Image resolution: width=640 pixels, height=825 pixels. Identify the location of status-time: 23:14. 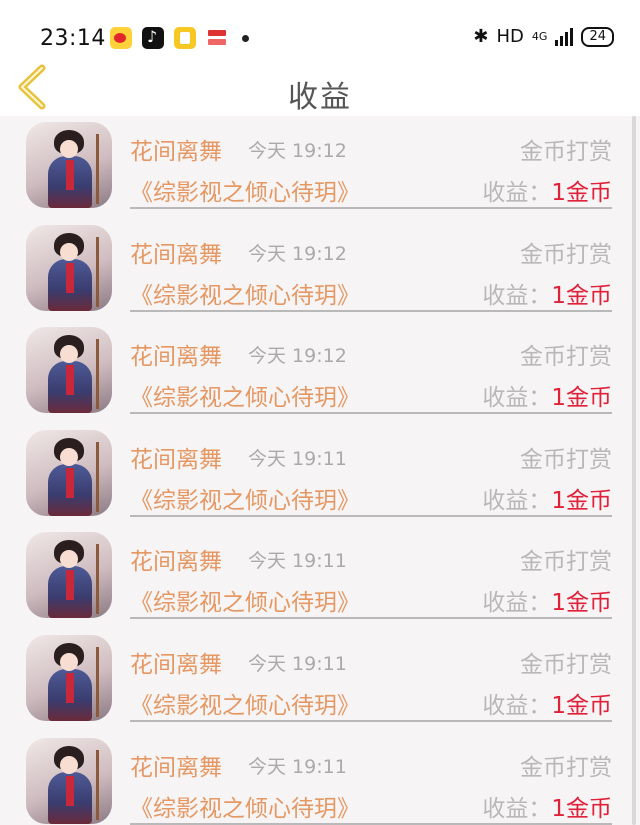
(73, 38).